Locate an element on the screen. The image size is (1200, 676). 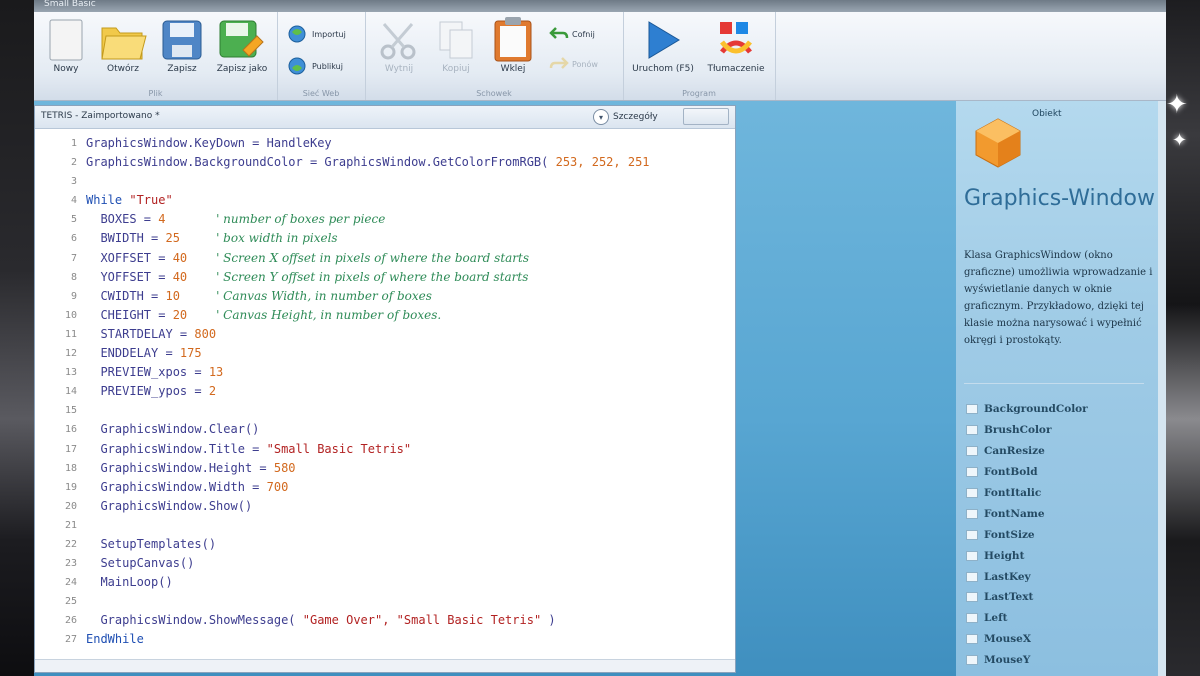
code-line: 25 is located at coordinates (380, 601).